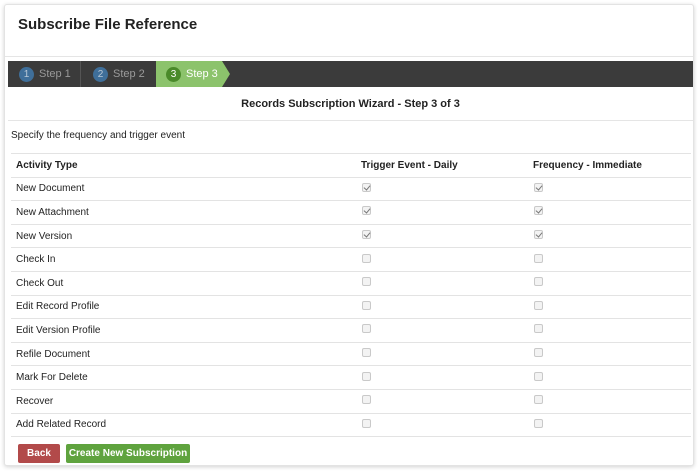  What do you see at coordinates (202, 74) in the screenshot?
I see `step-label: Step 3` at bounding box center [202, 74].